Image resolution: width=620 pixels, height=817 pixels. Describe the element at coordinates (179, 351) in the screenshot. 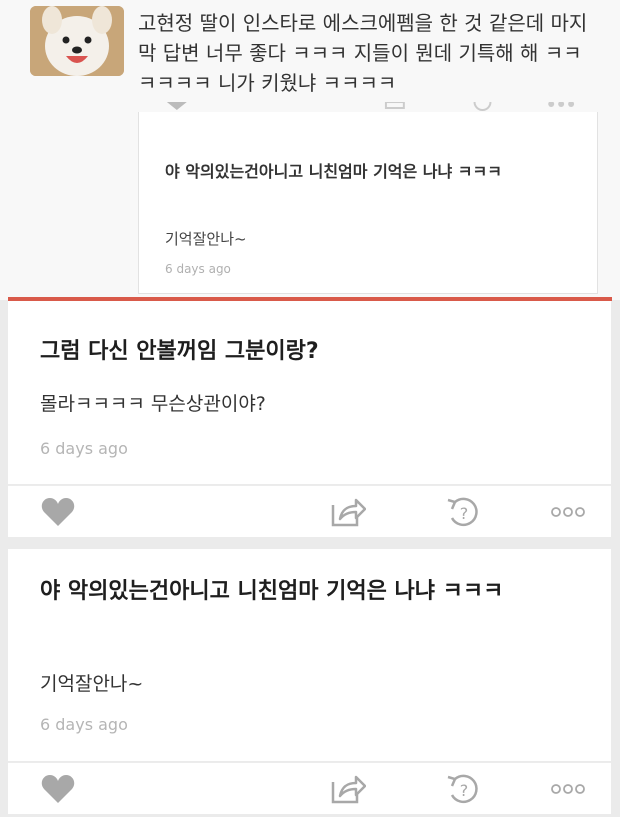

I see `post-title: 그럼 다신 안볼꺼임 그분이랑?` at that location.